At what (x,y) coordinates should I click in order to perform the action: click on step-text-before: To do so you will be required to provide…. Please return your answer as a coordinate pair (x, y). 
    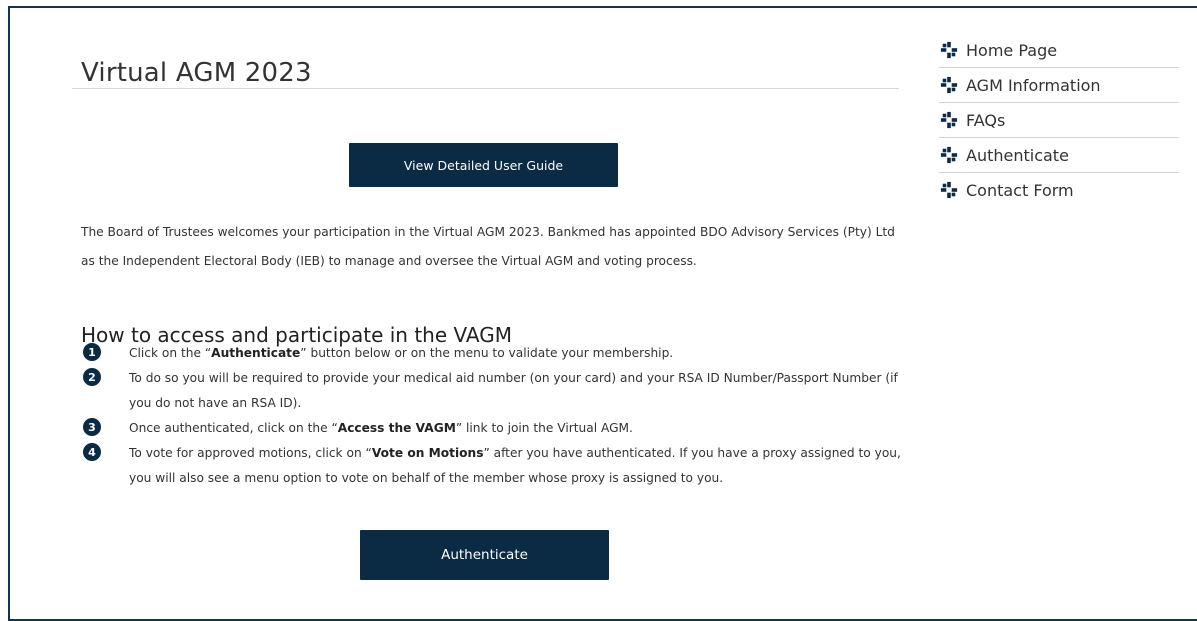
    Looking at the image, I should click on (513, 390).